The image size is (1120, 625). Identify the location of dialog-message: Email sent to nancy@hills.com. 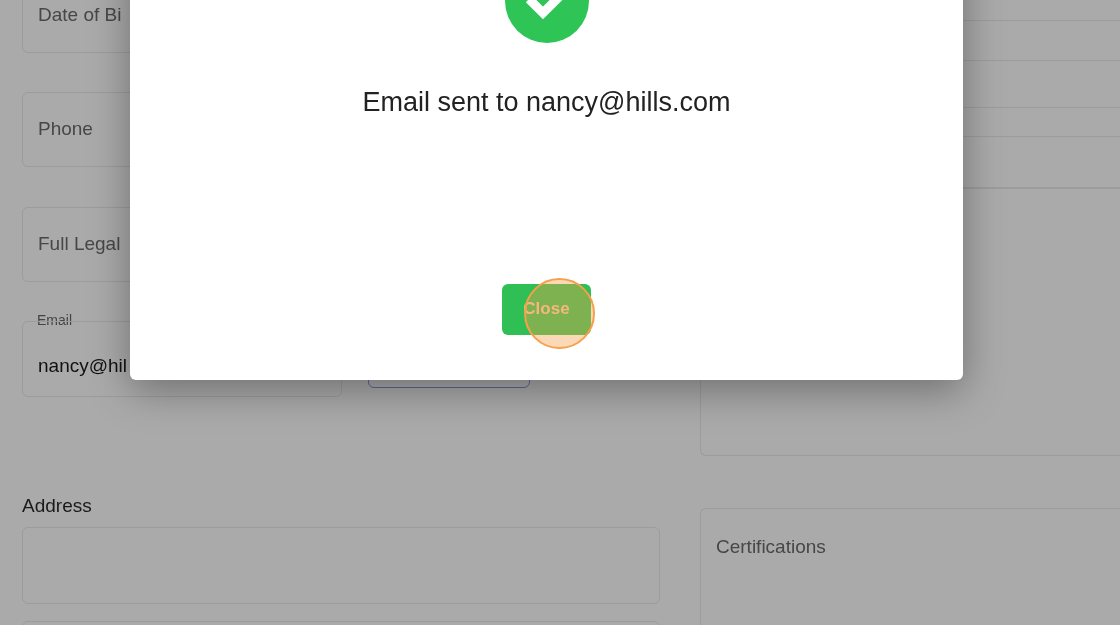
(546, 102).